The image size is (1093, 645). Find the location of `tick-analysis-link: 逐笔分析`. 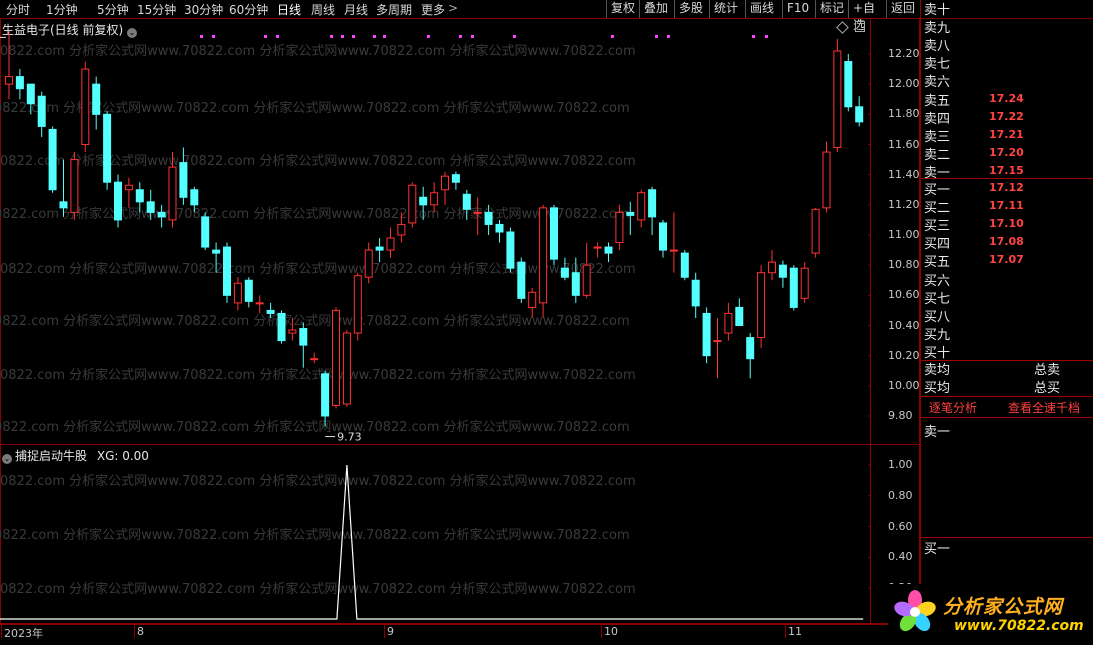

tick-analysis-link: 逐笔分析 is located at coordinates (953, 407).